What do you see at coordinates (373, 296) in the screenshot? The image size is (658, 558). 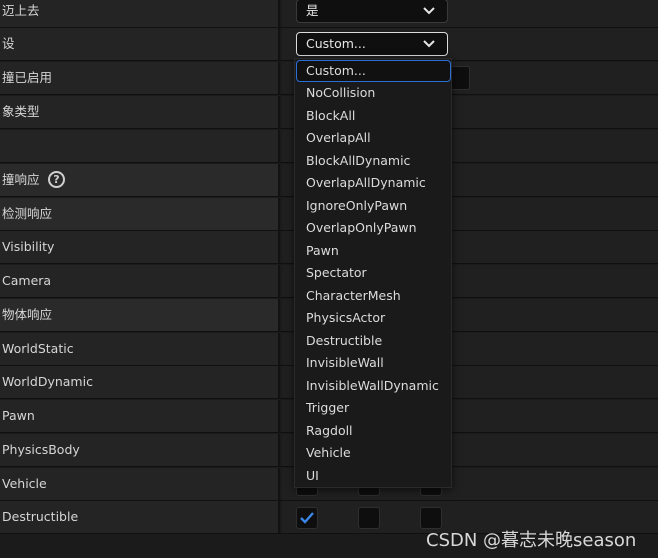 I see `dropdown-option-charactermesh: CharacterMesh` at bounding box center [373, 296].